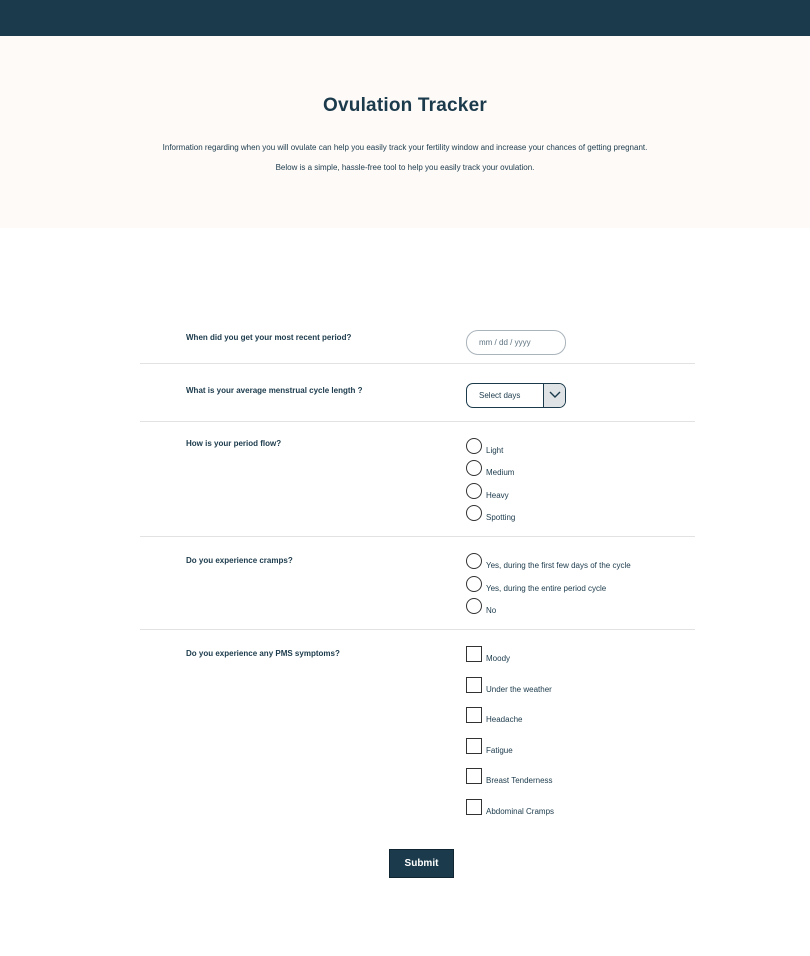  What do you see at coordinates (504, 719) in the screenshot?
I see `pms-option-label: Headache` at bounding box center [504, 719].